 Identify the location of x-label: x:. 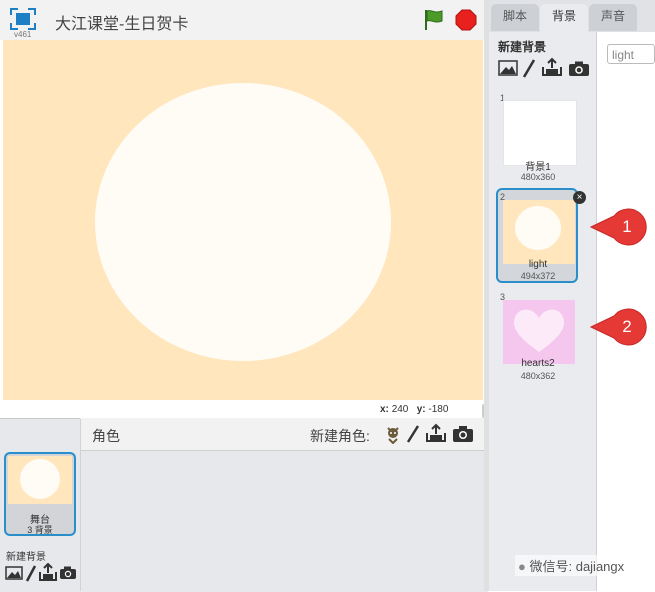
(384, 409).